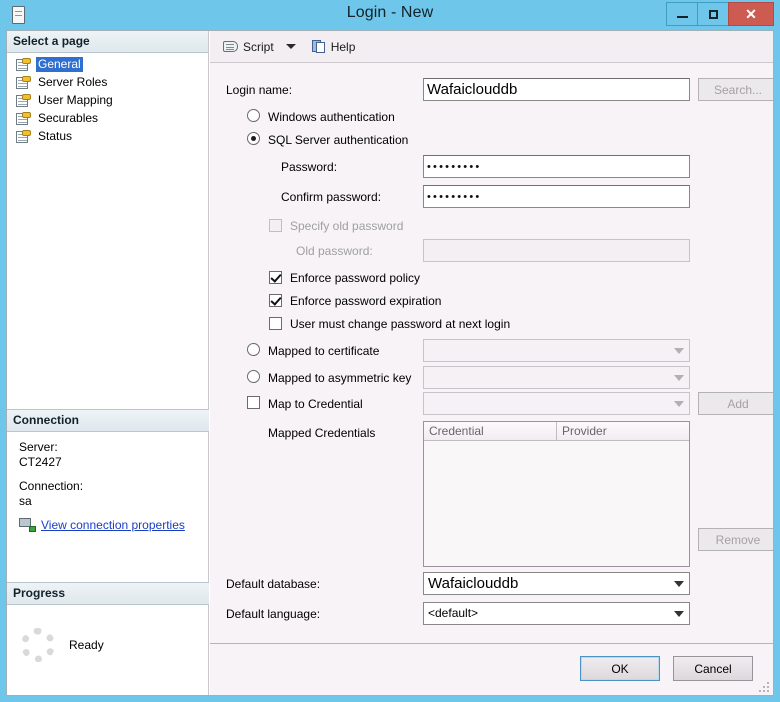 Image resolution: width=780 pixels, height=702 pixels. Describe the element at coordinates (273, 614) in the screenshot. I see `default-language-label: Default language:` at that location.